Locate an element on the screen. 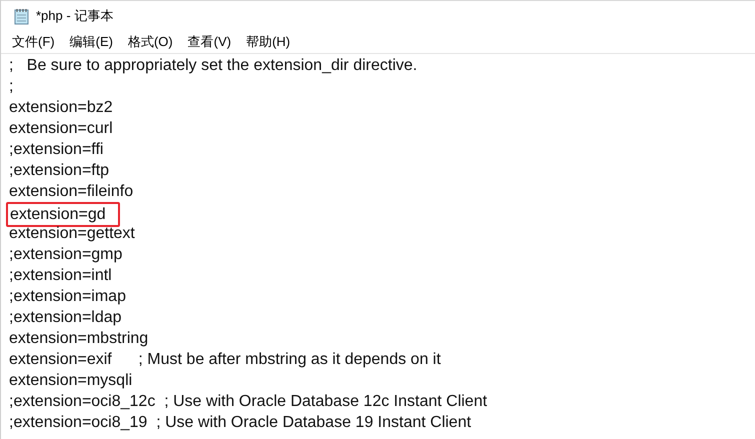 This screenshot has height=439, width=755. text-line: extension=gettext is located at coordinates (72, 233).